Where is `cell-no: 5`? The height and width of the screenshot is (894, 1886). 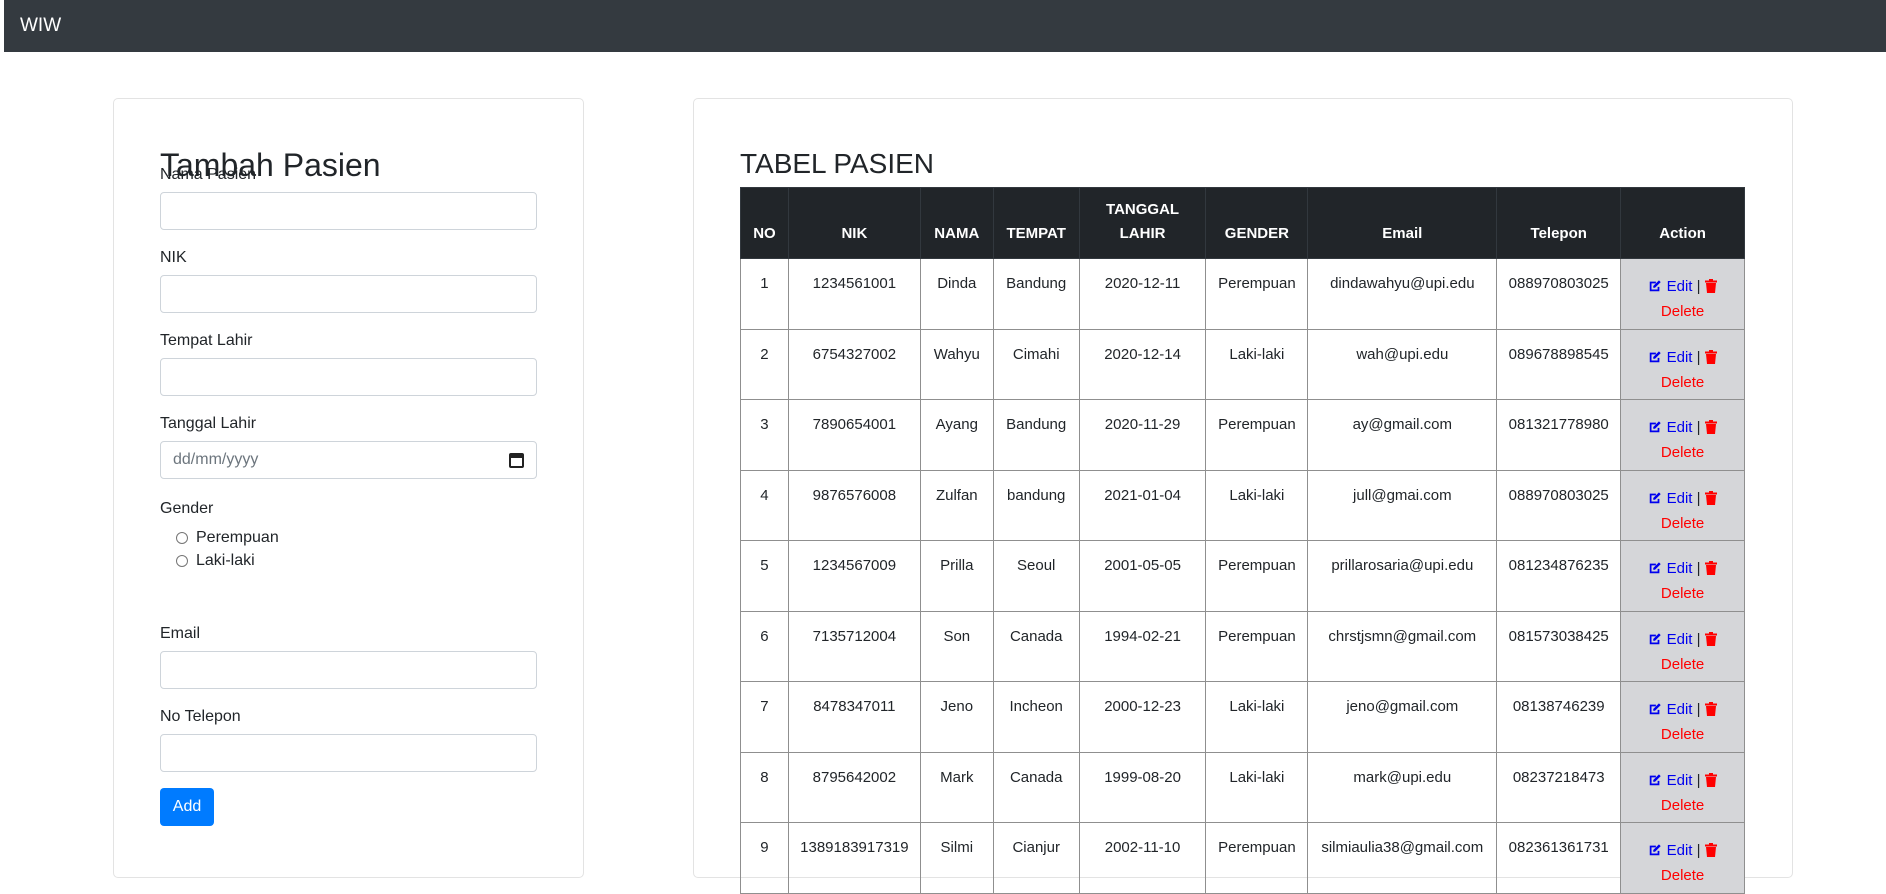
cell-no: 5 is located at coordinates (764, 576).